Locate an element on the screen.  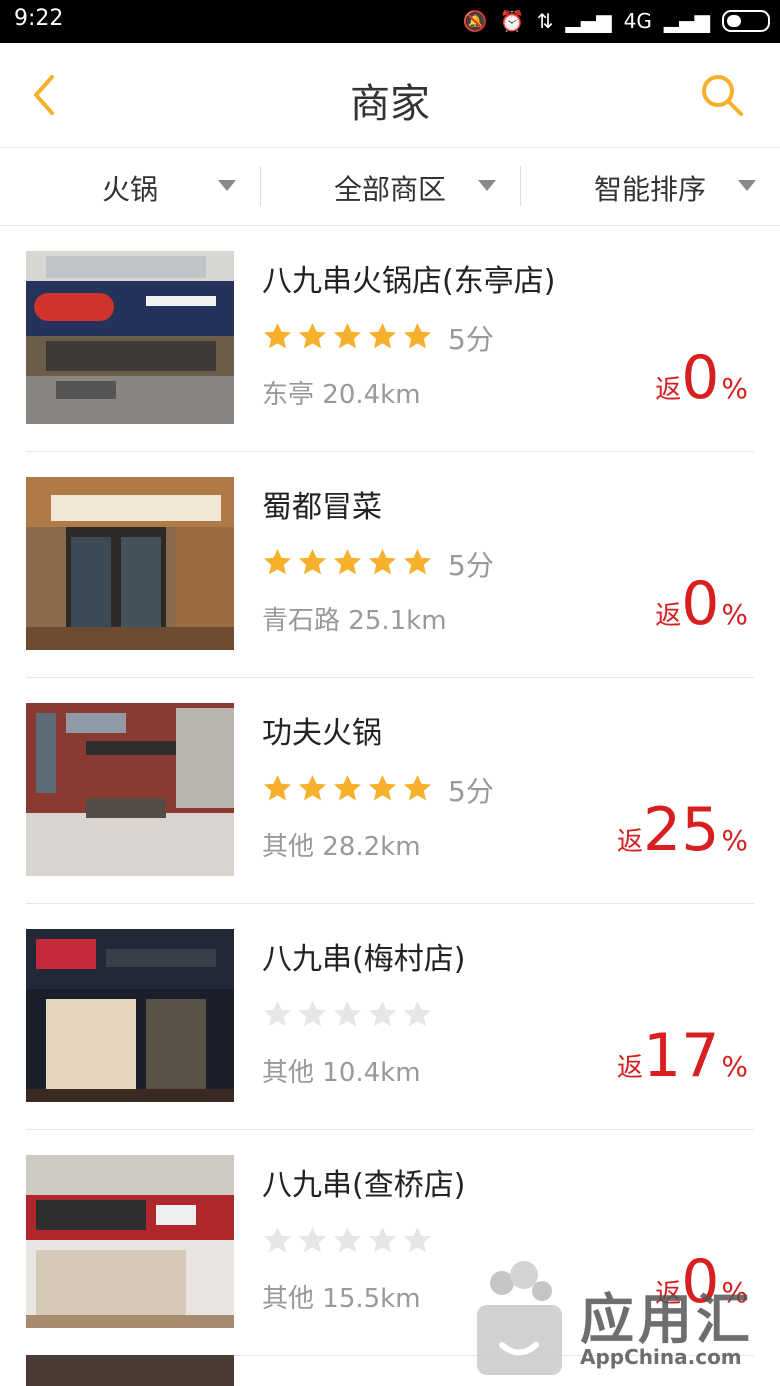
rebate-value: 17 is located at coordinates (681, 1056).